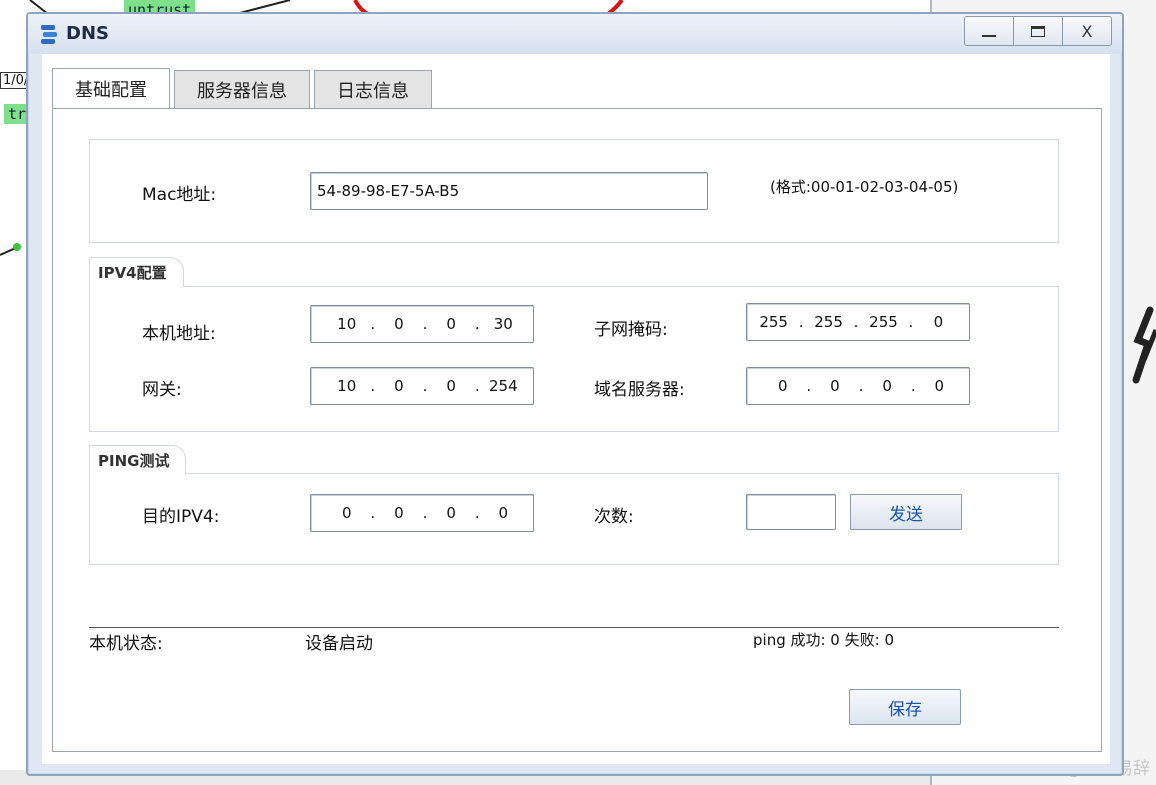  What do you see at coordinates (574, 627) in the screenshot?
I see `status-divider` at bounding box center [574, 627].